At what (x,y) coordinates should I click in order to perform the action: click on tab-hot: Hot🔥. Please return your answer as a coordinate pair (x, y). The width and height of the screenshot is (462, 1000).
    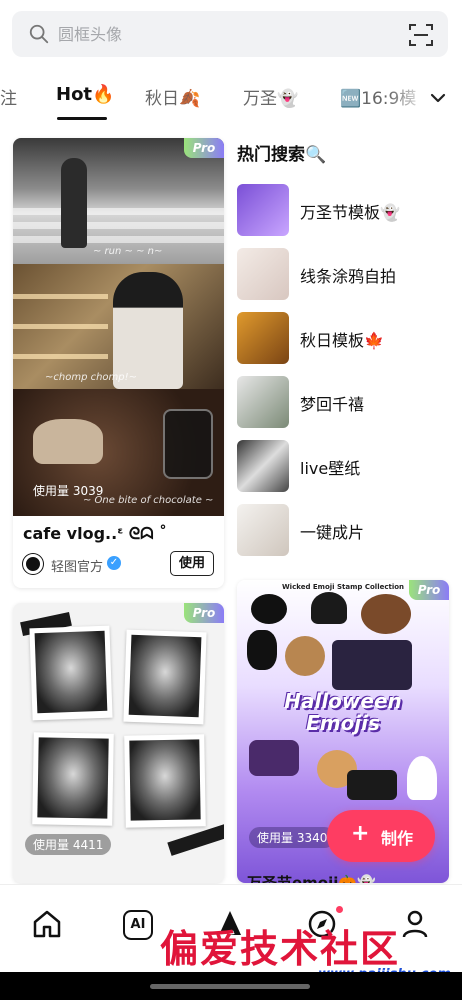
    Looking at the image, I should click on (85, 94).